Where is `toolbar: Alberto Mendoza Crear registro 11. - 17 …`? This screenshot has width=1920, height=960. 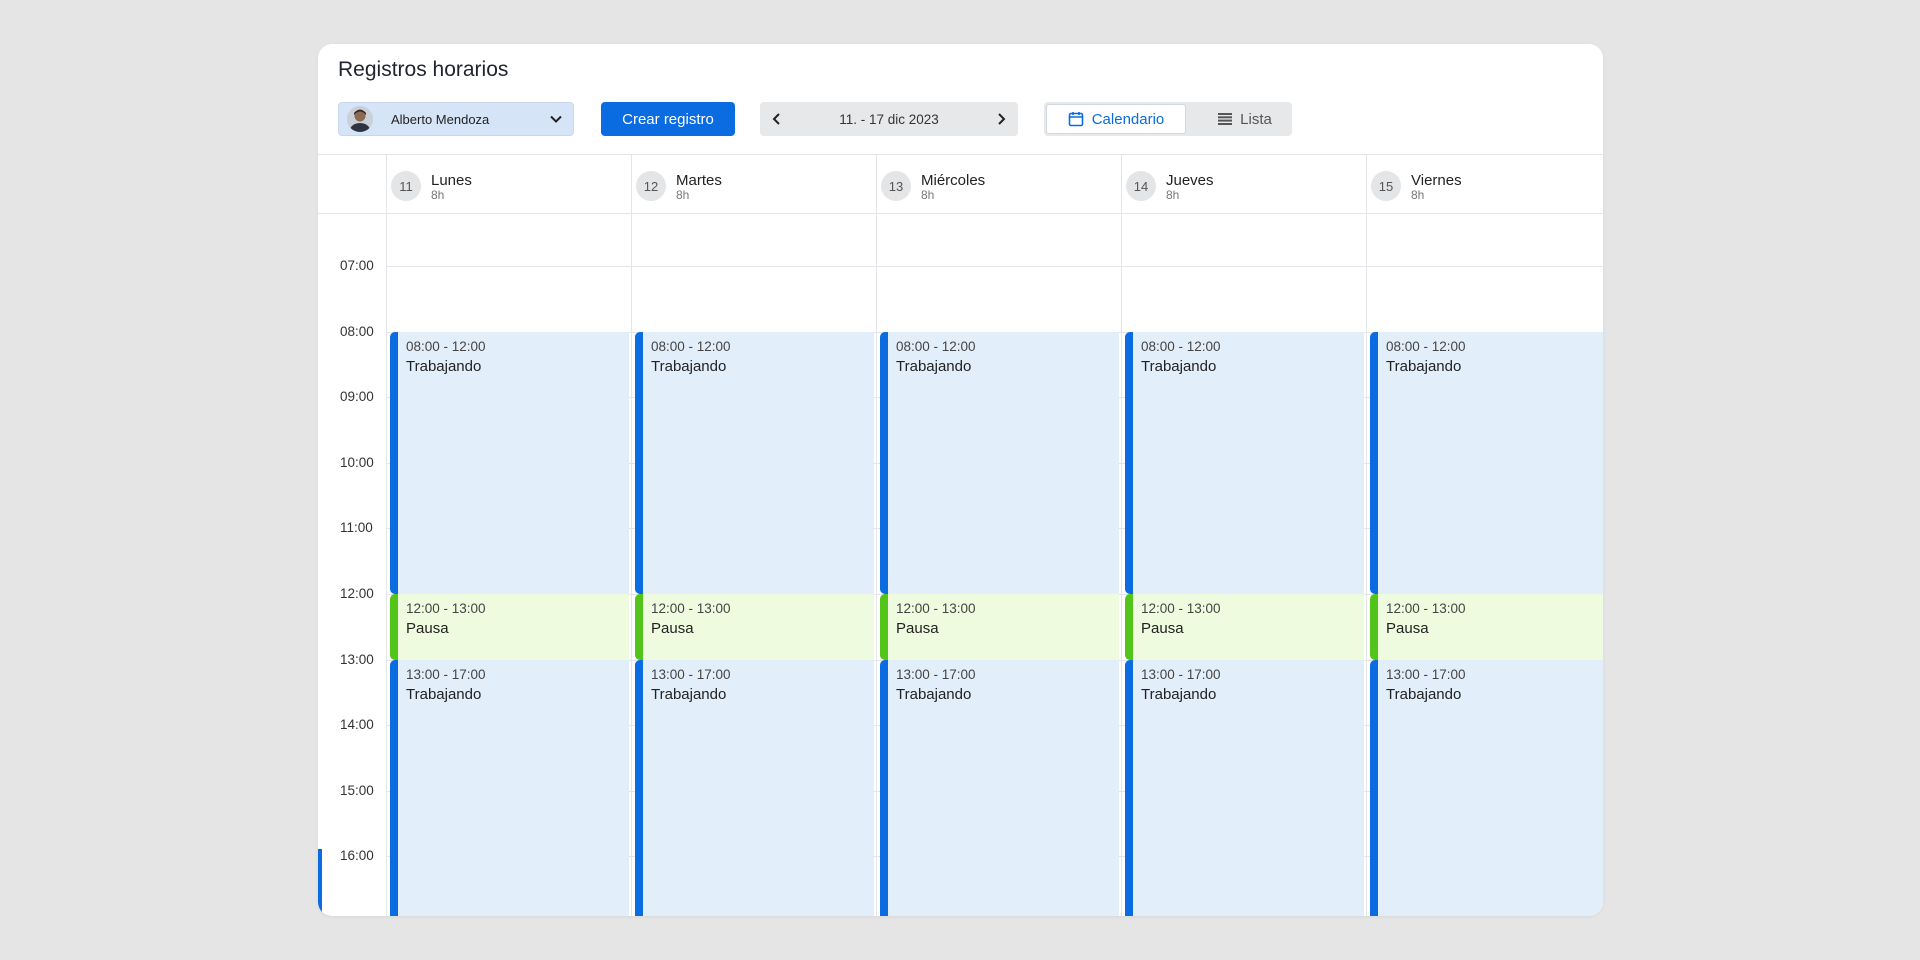
toolbar: Alberto Mendoza Crear registro 11. - 17 … is located at coordinates (960, 120).